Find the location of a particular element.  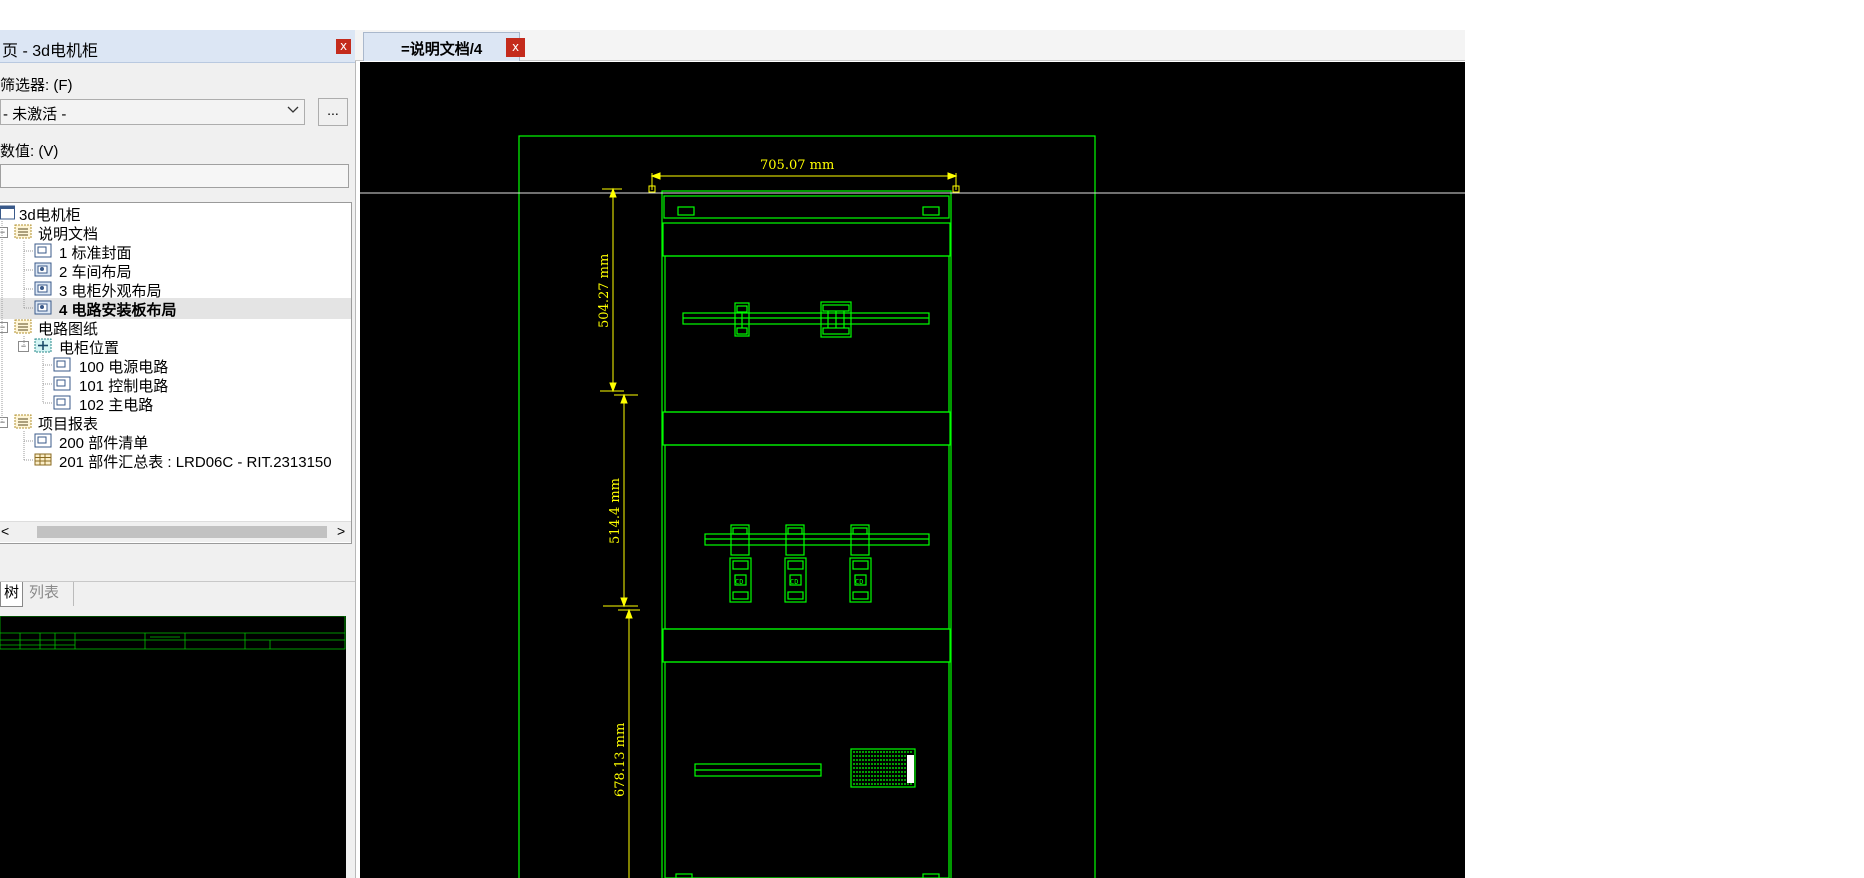

tree-node-label: 201 部件汇总表 : LRD06C - RIT.2313150 is located at coordinates (195, 462).